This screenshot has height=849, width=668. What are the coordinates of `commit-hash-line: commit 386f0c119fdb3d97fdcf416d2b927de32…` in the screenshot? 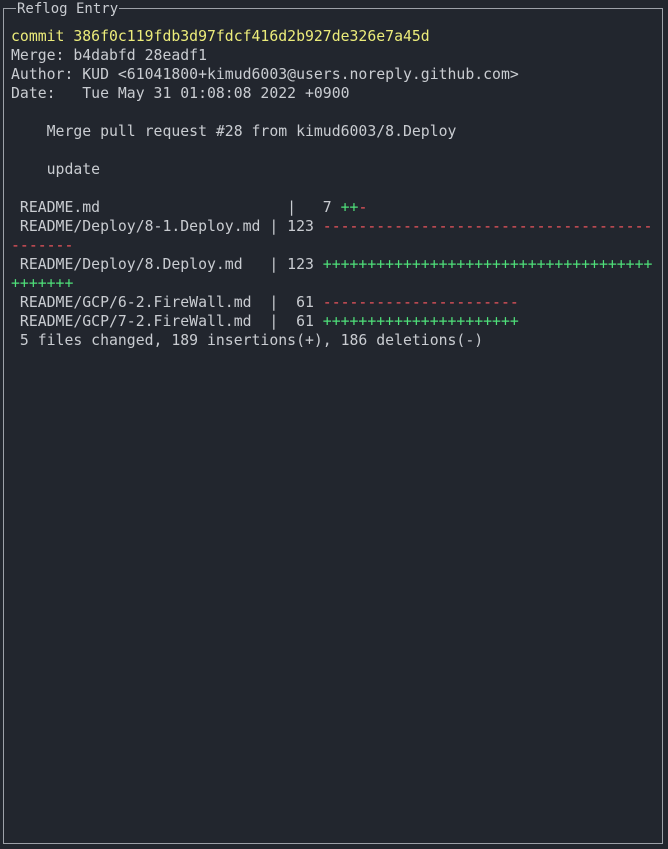 It's located at (220, 36).